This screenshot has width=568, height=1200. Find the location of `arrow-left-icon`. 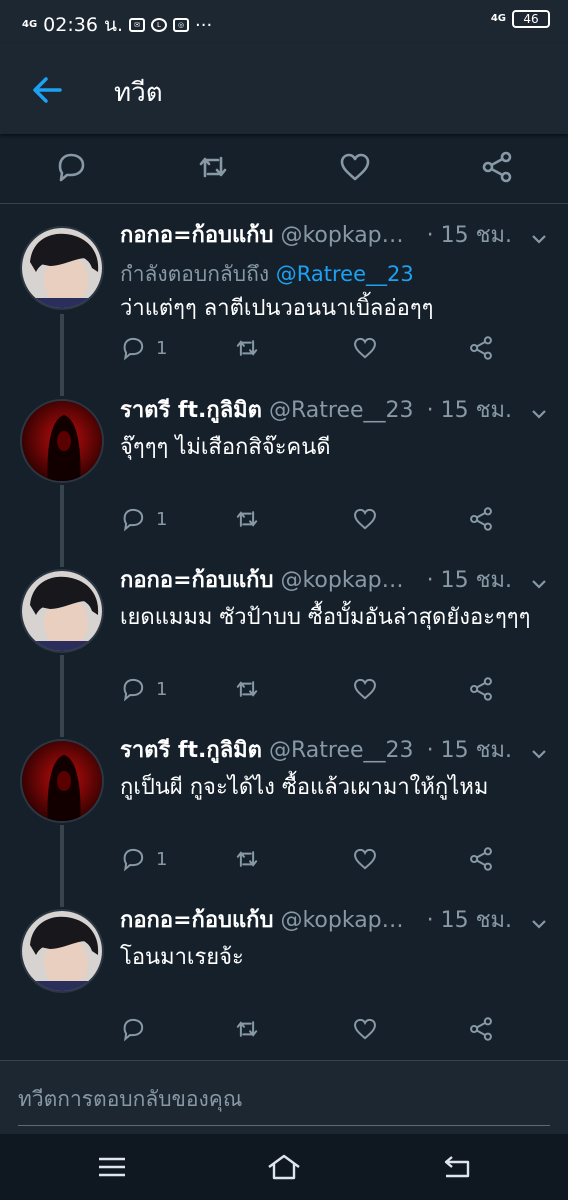

arrow-left-icon is located at coordinates (48, 90).